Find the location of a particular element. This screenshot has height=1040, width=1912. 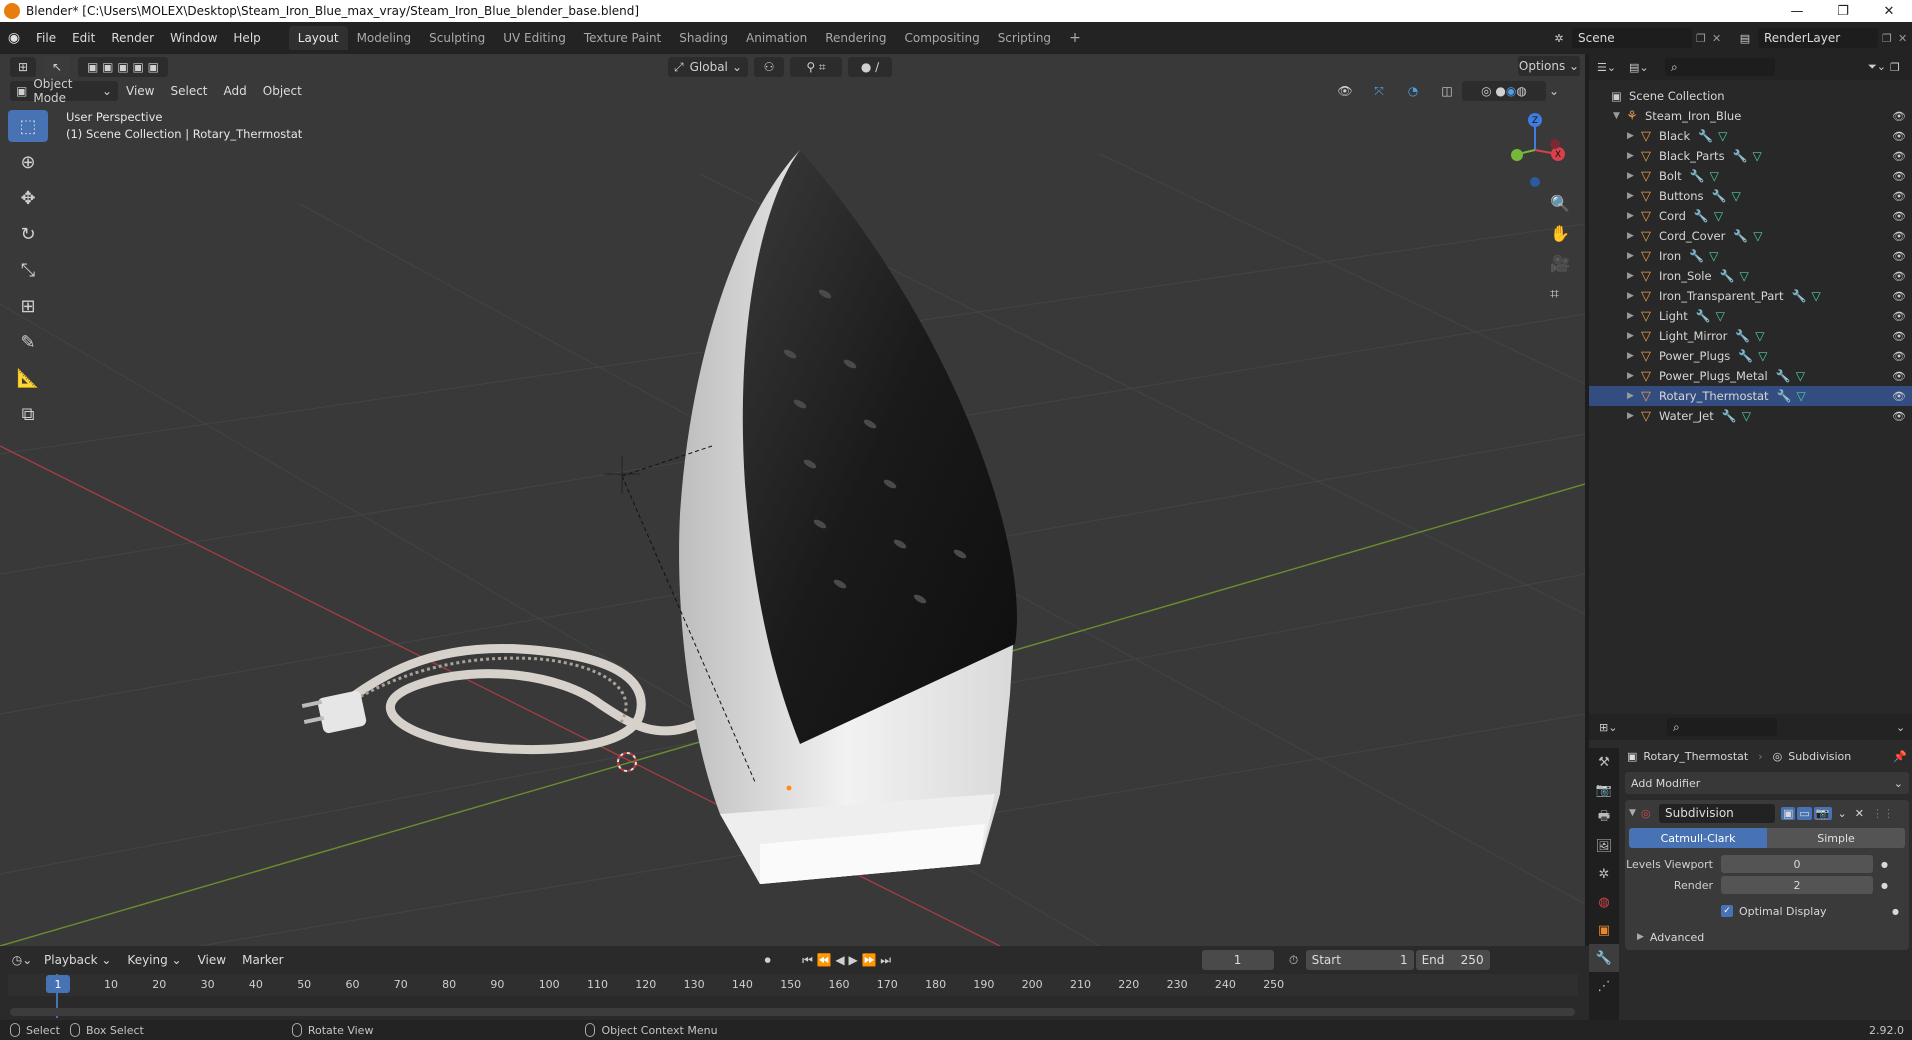

selection-mode-icons: ▣ ▣ ▣ ▣ ▣ is located at coordinates (123, 67).